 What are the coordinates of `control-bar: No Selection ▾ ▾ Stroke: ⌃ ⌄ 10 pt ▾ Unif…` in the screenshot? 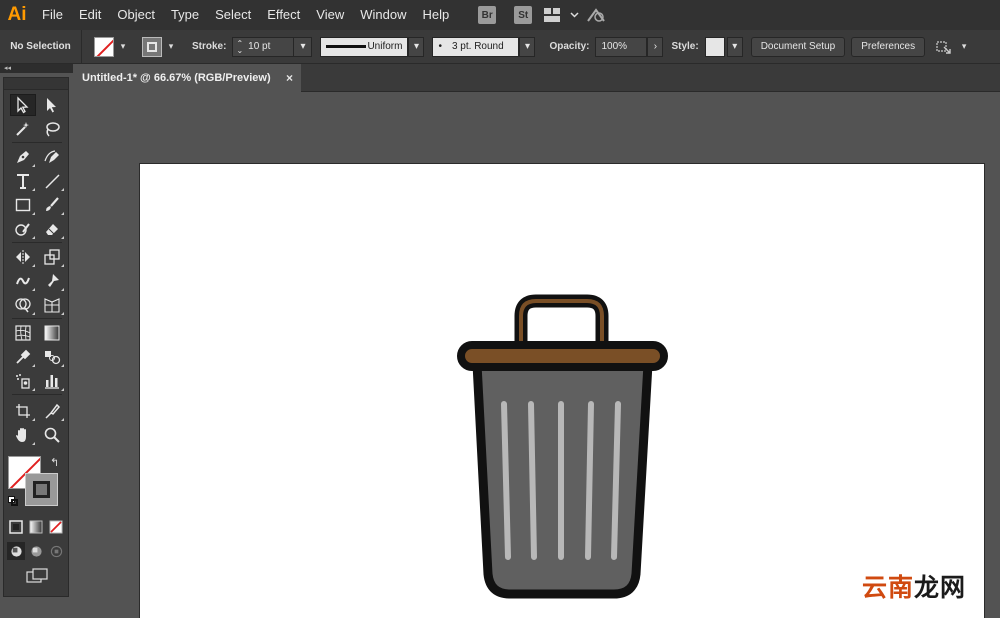 It's located at (500, 46).